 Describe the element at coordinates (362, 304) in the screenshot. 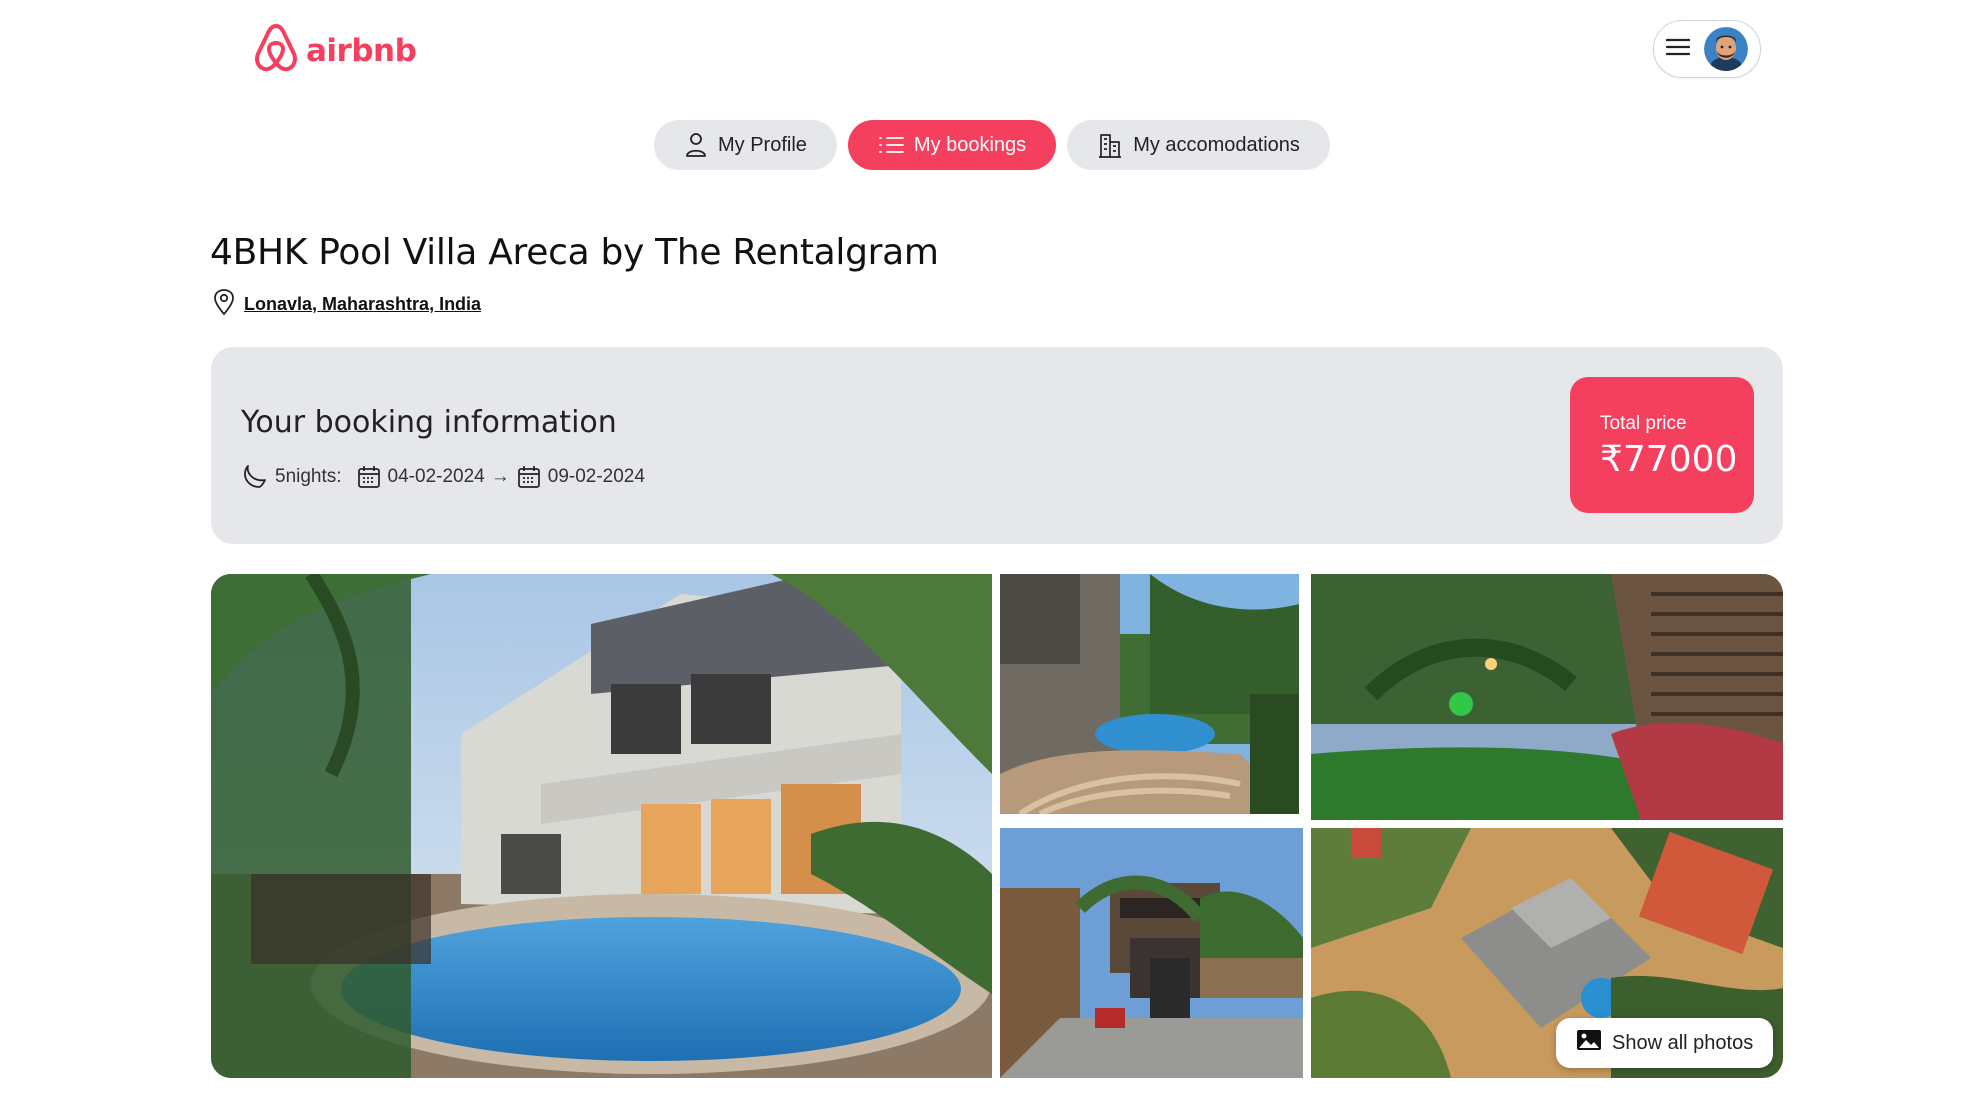

I see `address-link: Lonavla, Maharashtra, India` at that location.